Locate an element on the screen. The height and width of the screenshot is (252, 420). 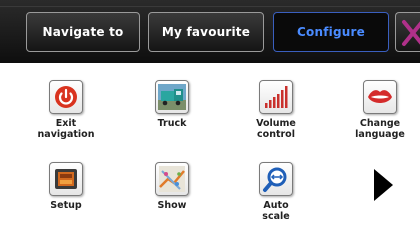
menu-item-show: Show is located at coordinates (172, 186).